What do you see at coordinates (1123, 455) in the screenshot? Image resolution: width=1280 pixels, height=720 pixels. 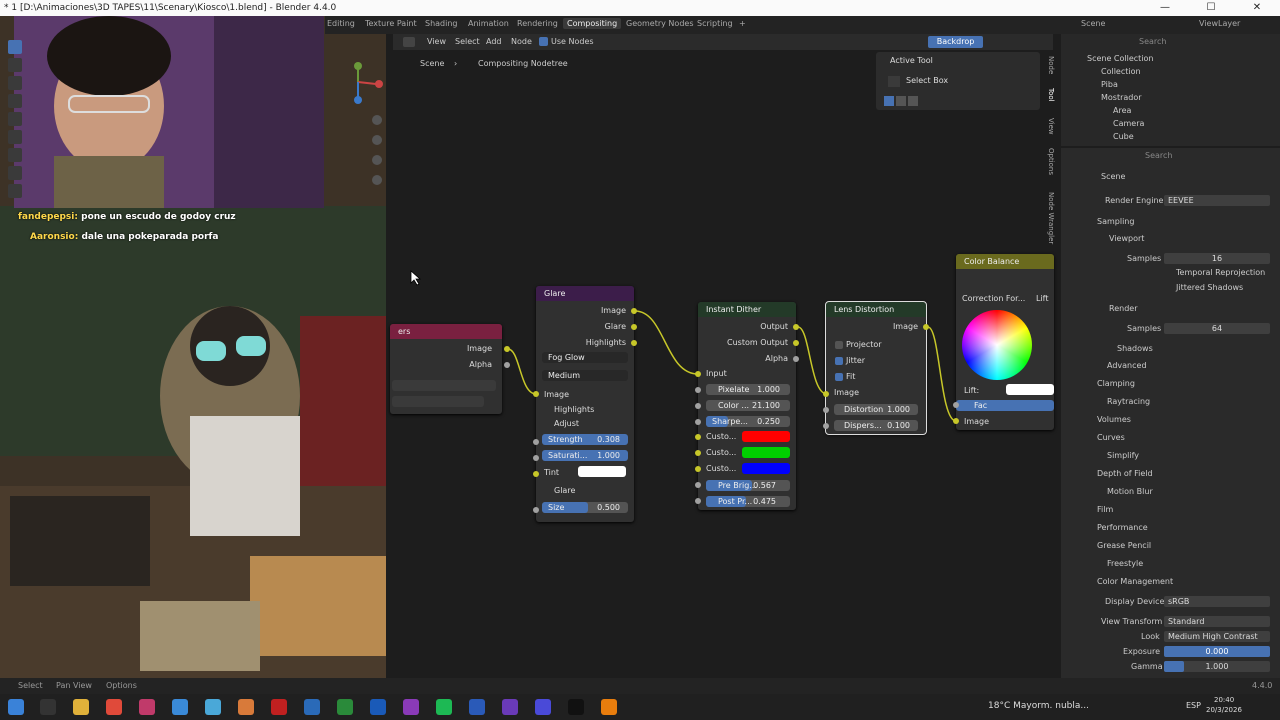 I see `simplify-panel: Simplify` at bounding box center [1123, 455].